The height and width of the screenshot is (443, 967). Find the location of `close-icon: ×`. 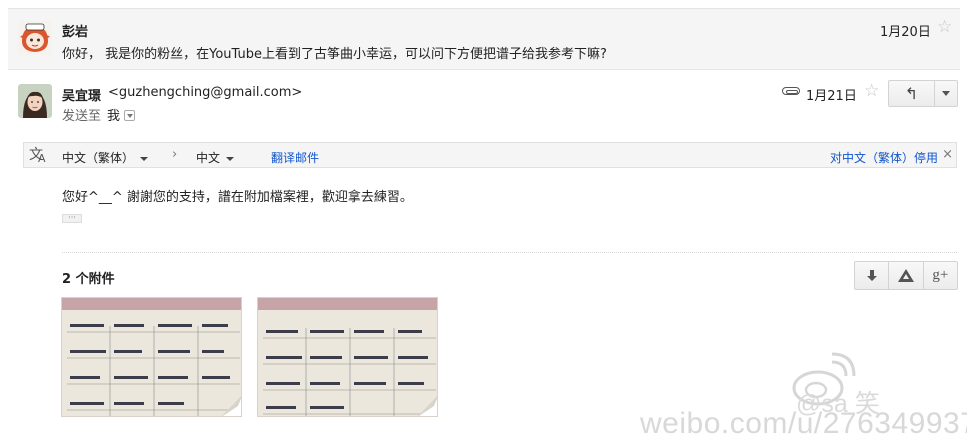

close-icon: × is located at coordinates (947, 154).